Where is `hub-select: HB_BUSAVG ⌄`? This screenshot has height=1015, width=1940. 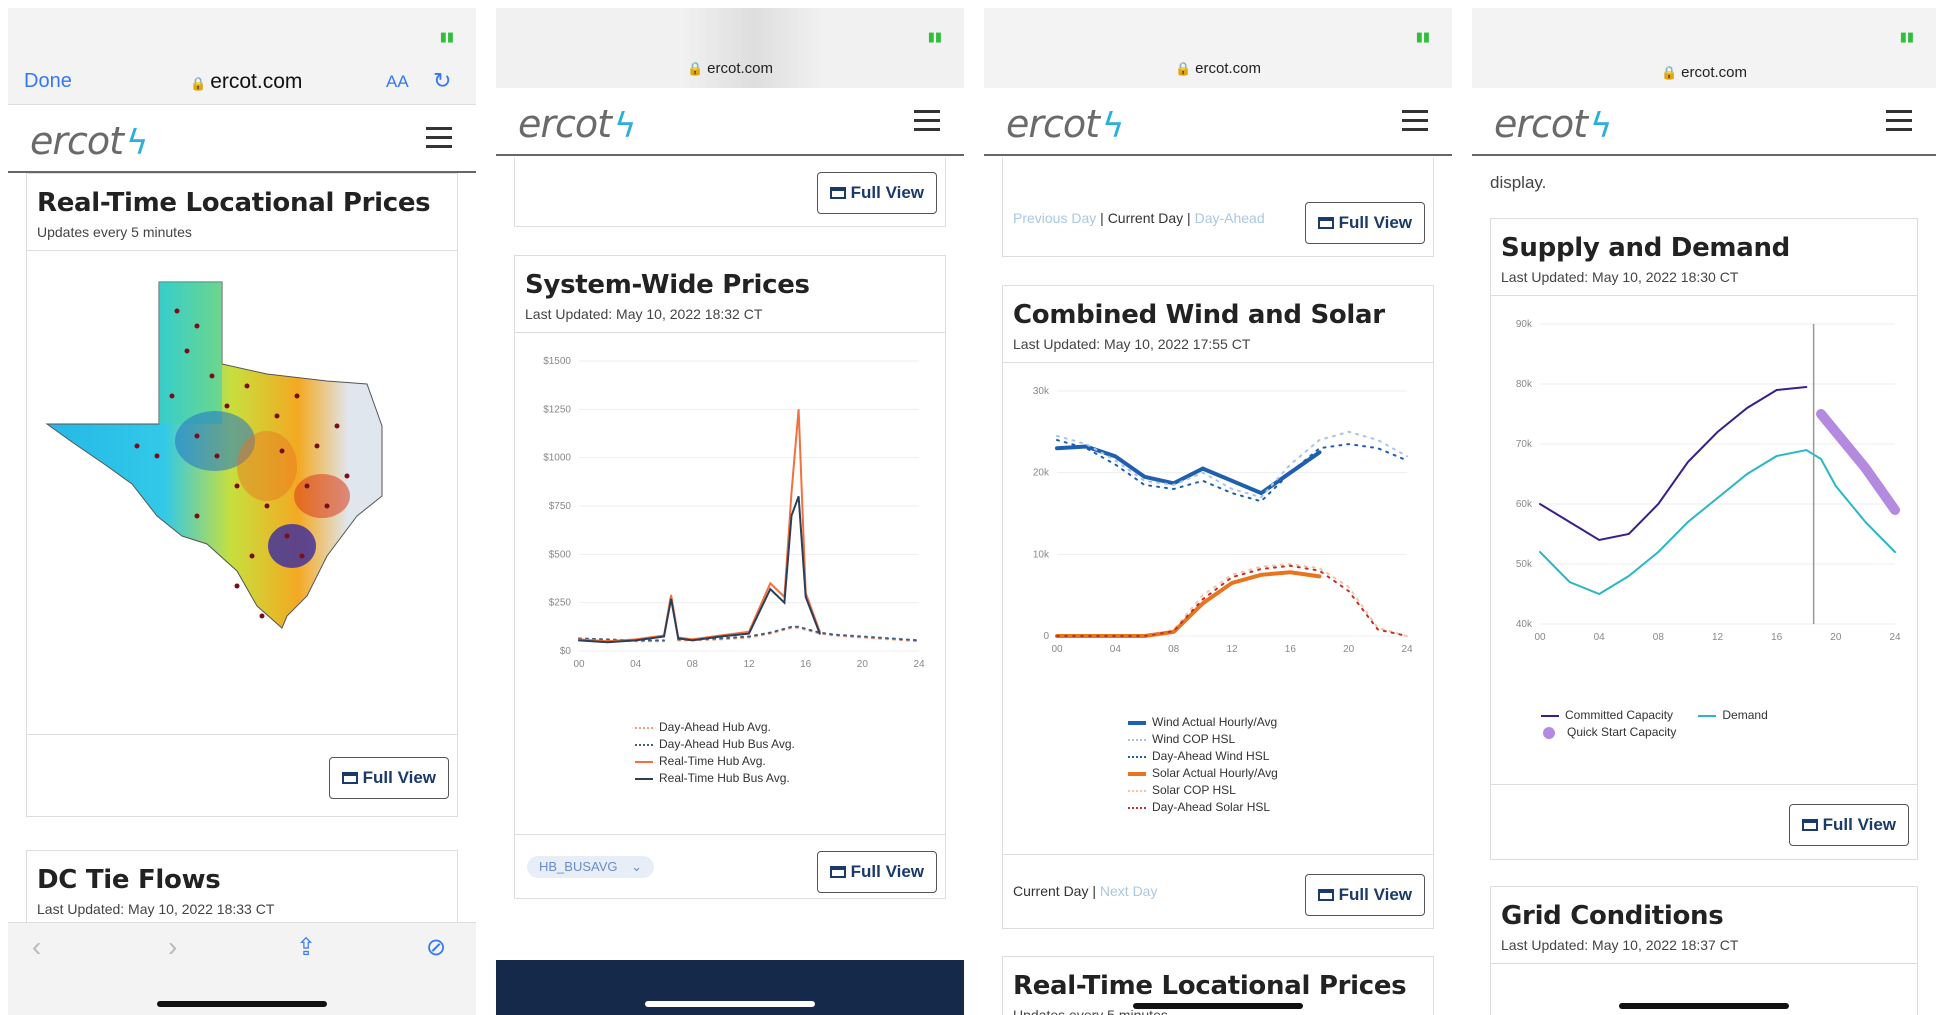 hub-select: HB_BUSAVG ⌄ is located at coordinates (591, 867).